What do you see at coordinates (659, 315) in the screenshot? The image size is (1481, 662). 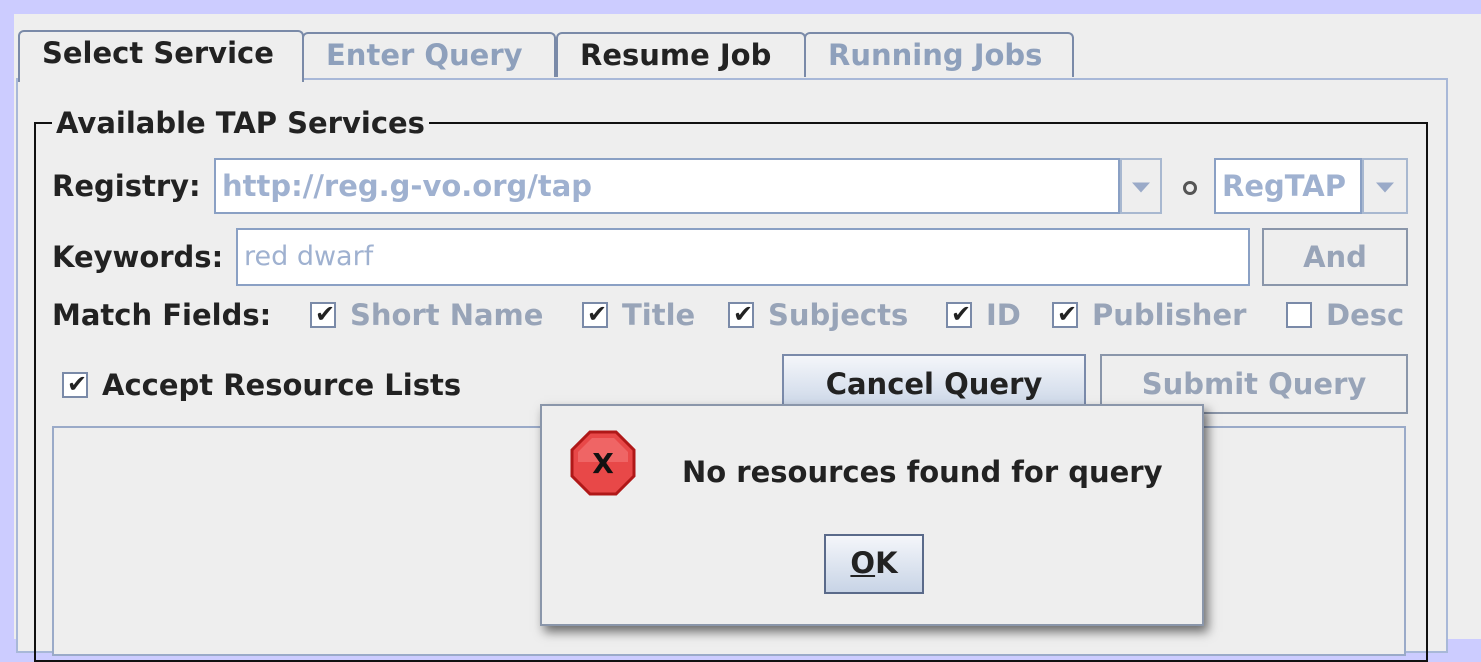 I see `title-label: Title` at bounding box center [659, 315].